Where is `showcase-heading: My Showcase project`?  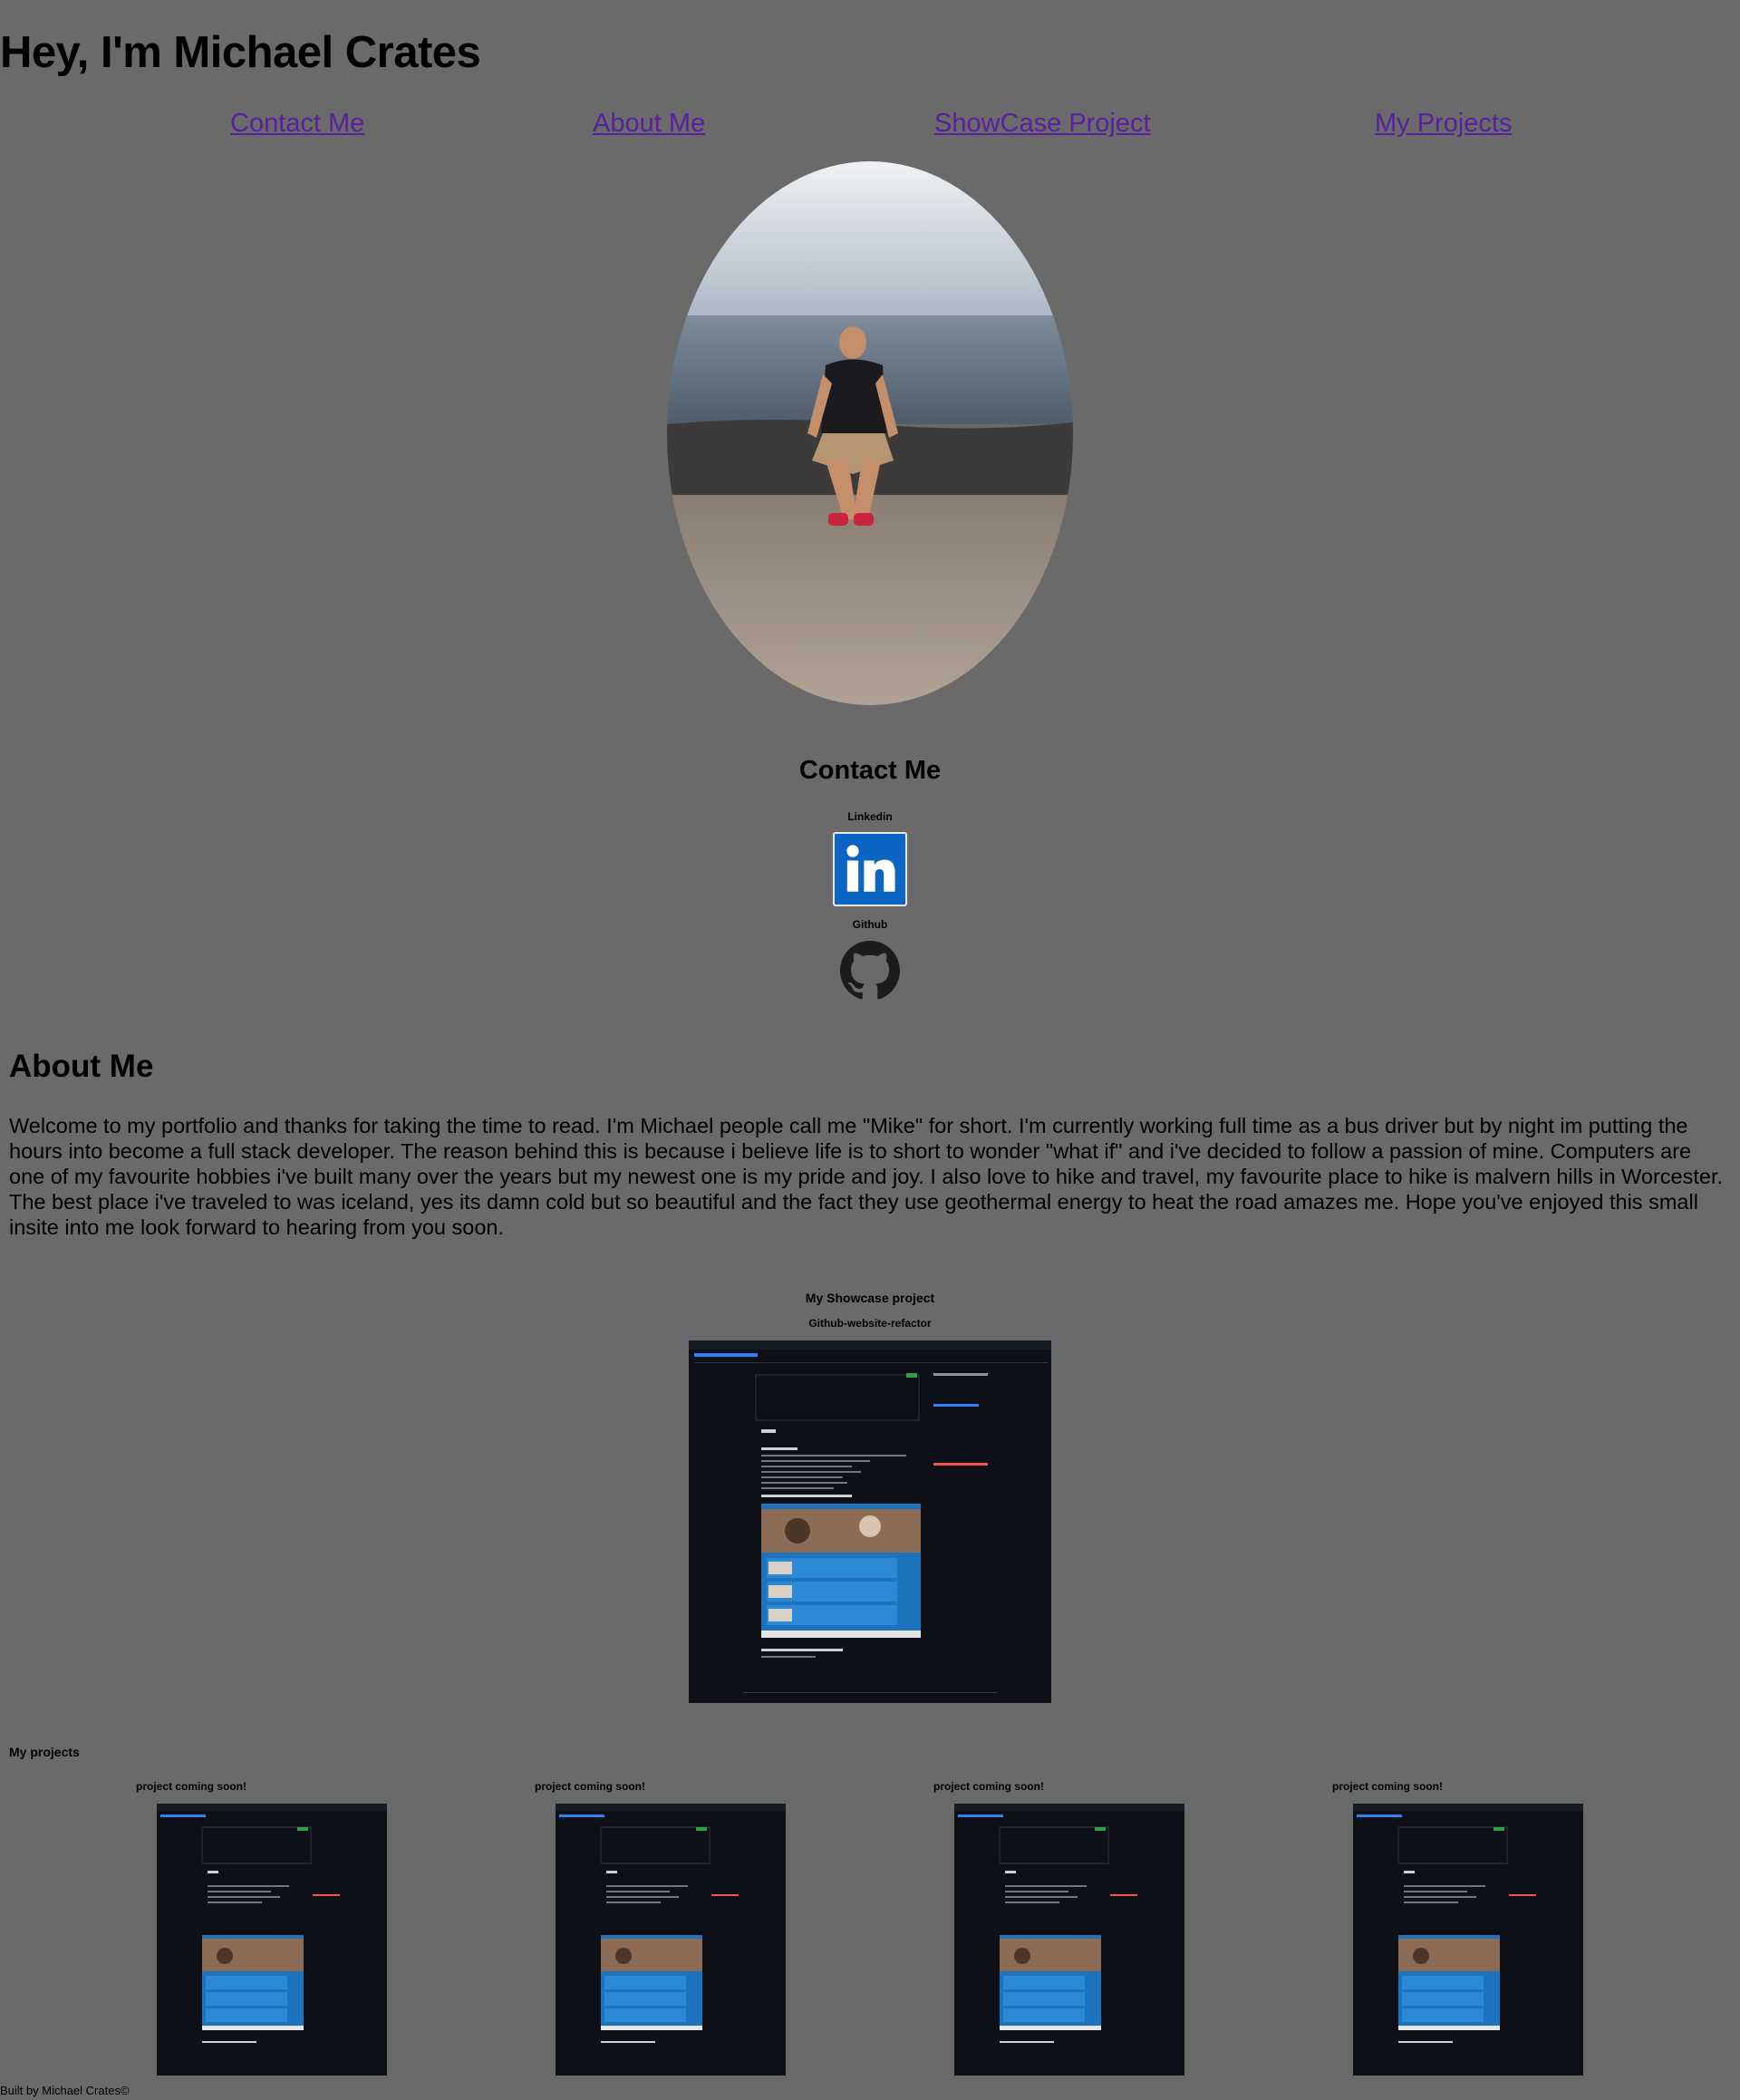
showcase-heading: My Showcase project is located at coordinates (870, 1298).